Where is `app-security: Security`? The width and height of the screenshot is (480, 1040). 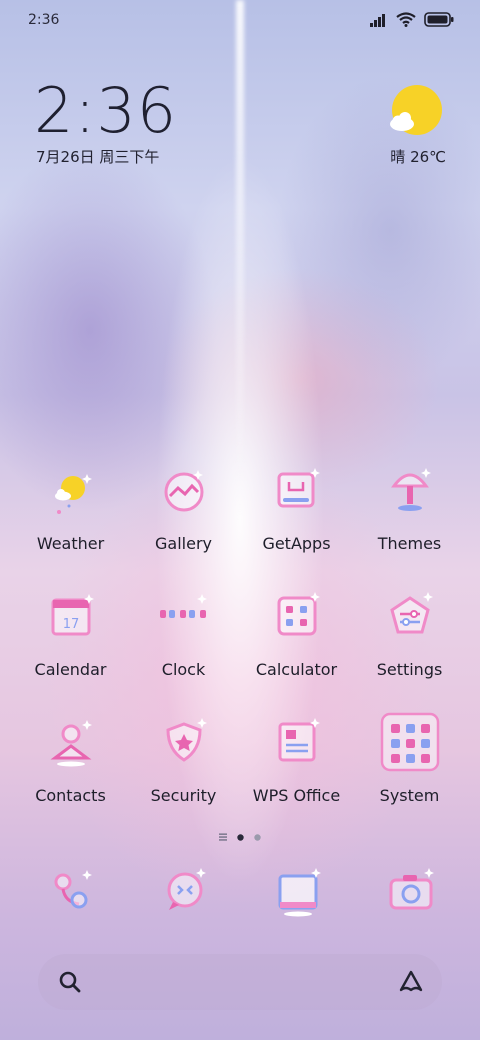
app-security: Security is located at coordinates (183, 758).